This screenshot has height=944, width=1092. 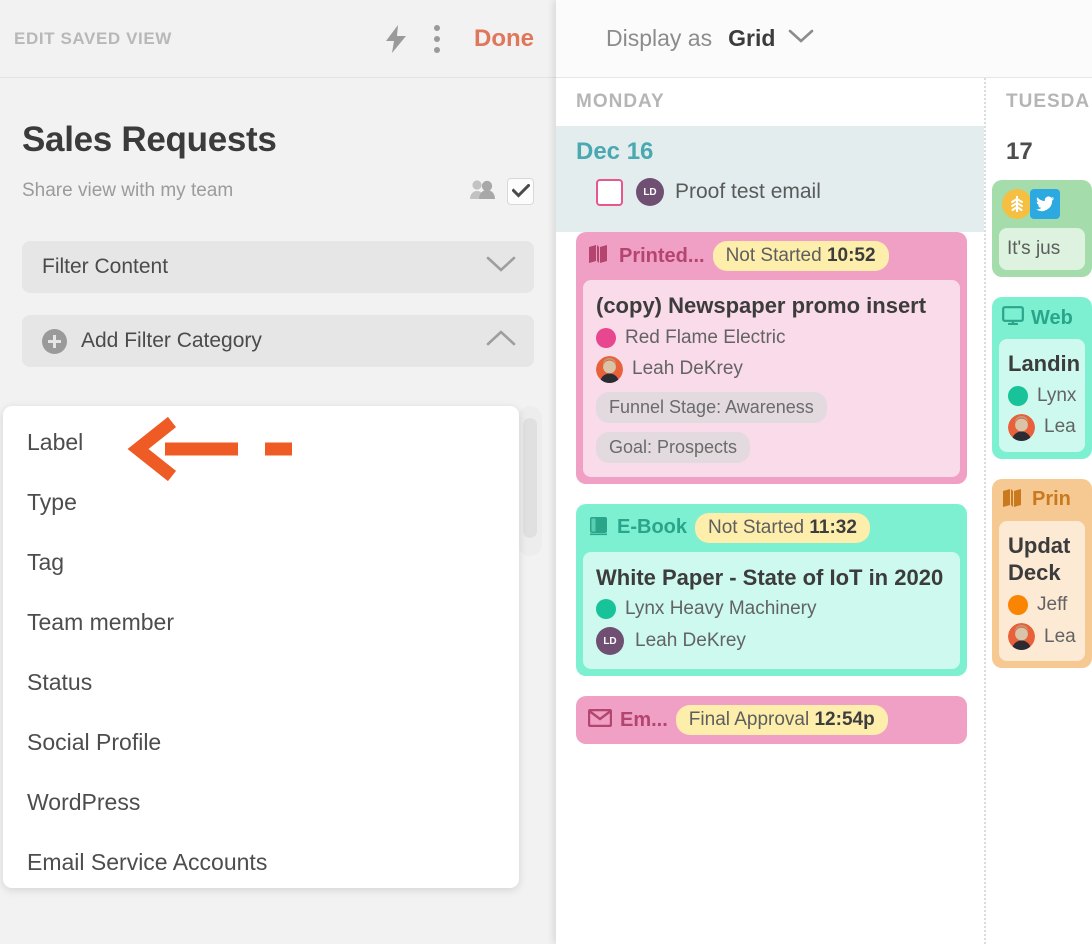 What do you see at coordinates (782, 527) in the screenshot?
I see `status-badge: Not Started 11:32` at bounding box center [782, 527].